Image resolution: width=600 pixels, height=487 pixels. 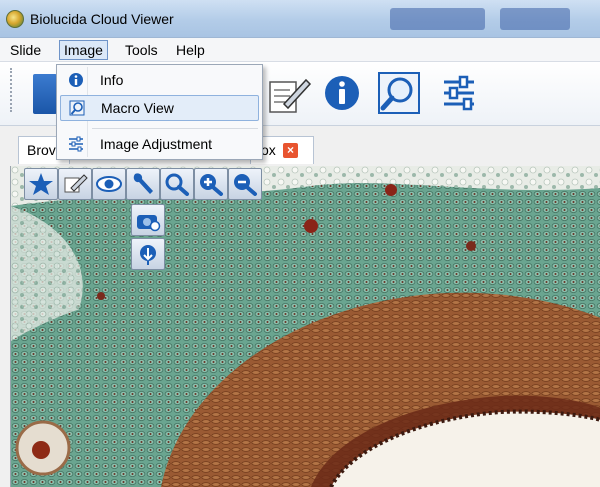 I want to click on menu-separator, so click(x=175, y=128).